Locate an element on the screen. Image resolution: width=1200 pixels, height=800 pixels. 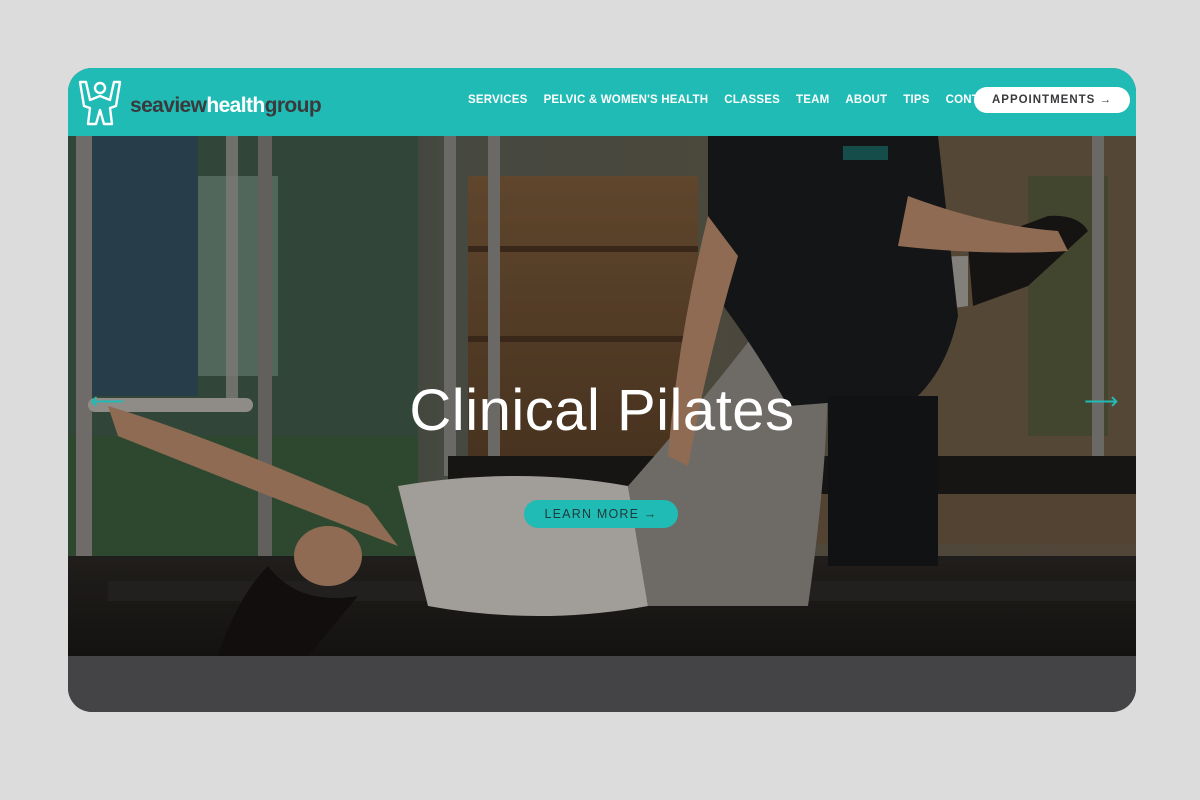
learn-more-button: LEARN MORE → is located at coordinates (601, 514).